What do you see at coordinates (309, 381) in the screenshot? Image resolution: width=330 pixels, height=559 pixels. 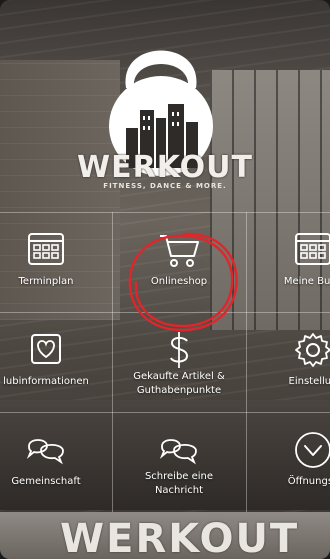 I see `tile-label: Einstellun` at bounding box center [309, 381].